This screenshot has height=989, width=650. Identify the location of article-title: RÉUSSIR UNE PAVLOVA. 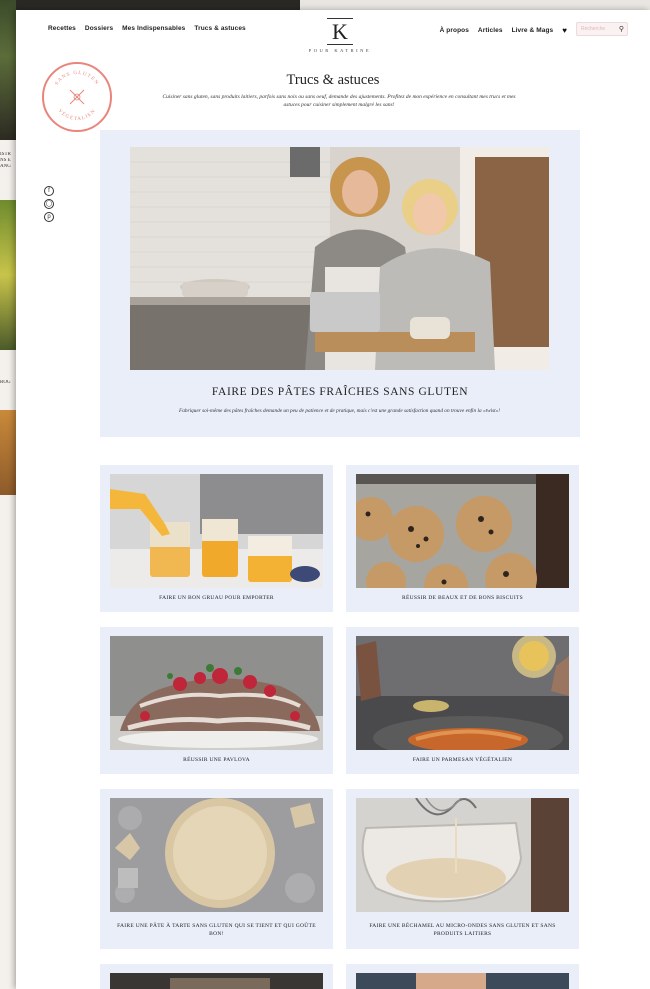
(216, 760).